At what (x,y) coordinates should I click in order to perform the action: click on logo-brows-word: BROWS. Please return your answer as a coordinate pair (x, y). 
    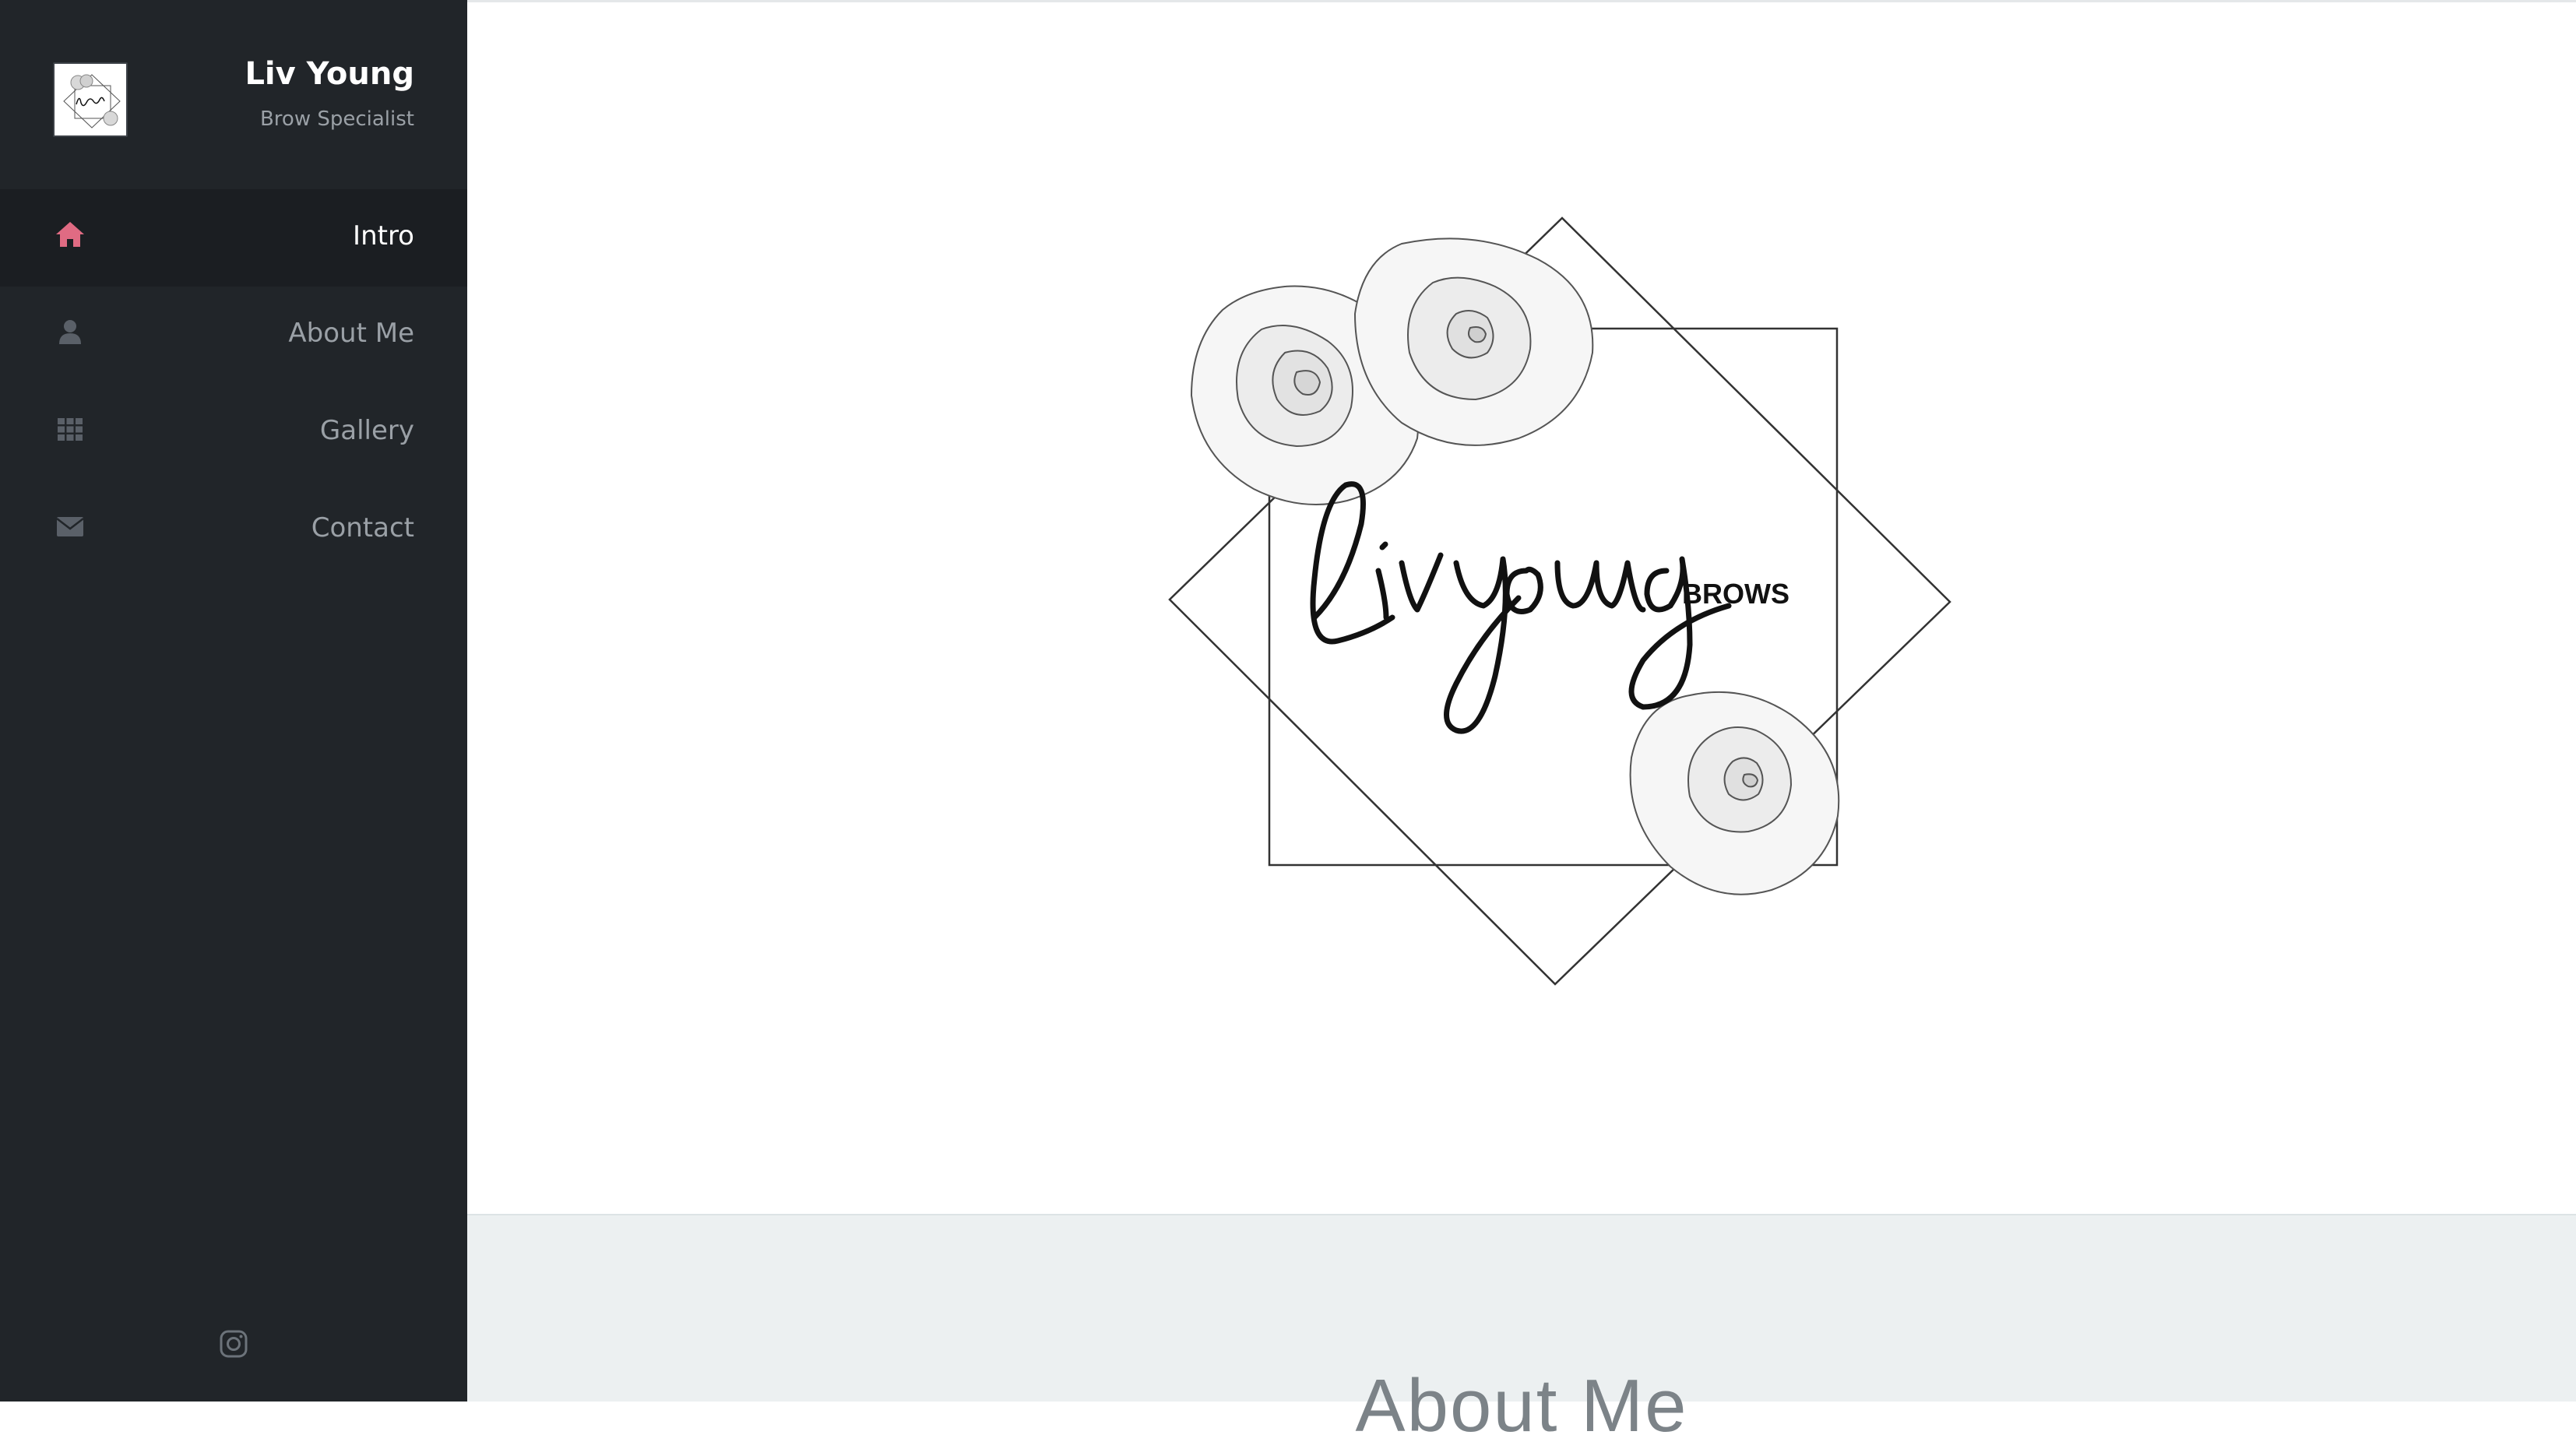
    Looking at the image, I should click on (1735, 594).